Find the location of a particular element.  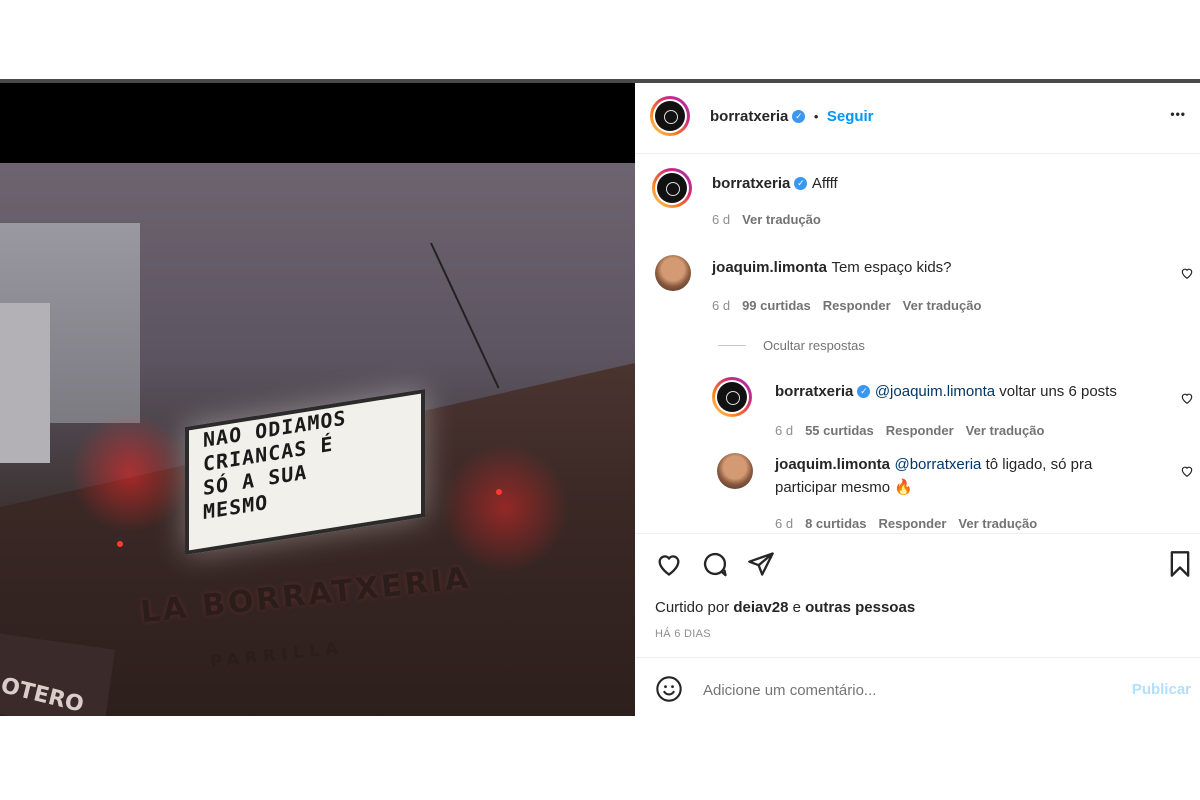

comment-likes: 99 curtidas is located at coordinates (776, 305).